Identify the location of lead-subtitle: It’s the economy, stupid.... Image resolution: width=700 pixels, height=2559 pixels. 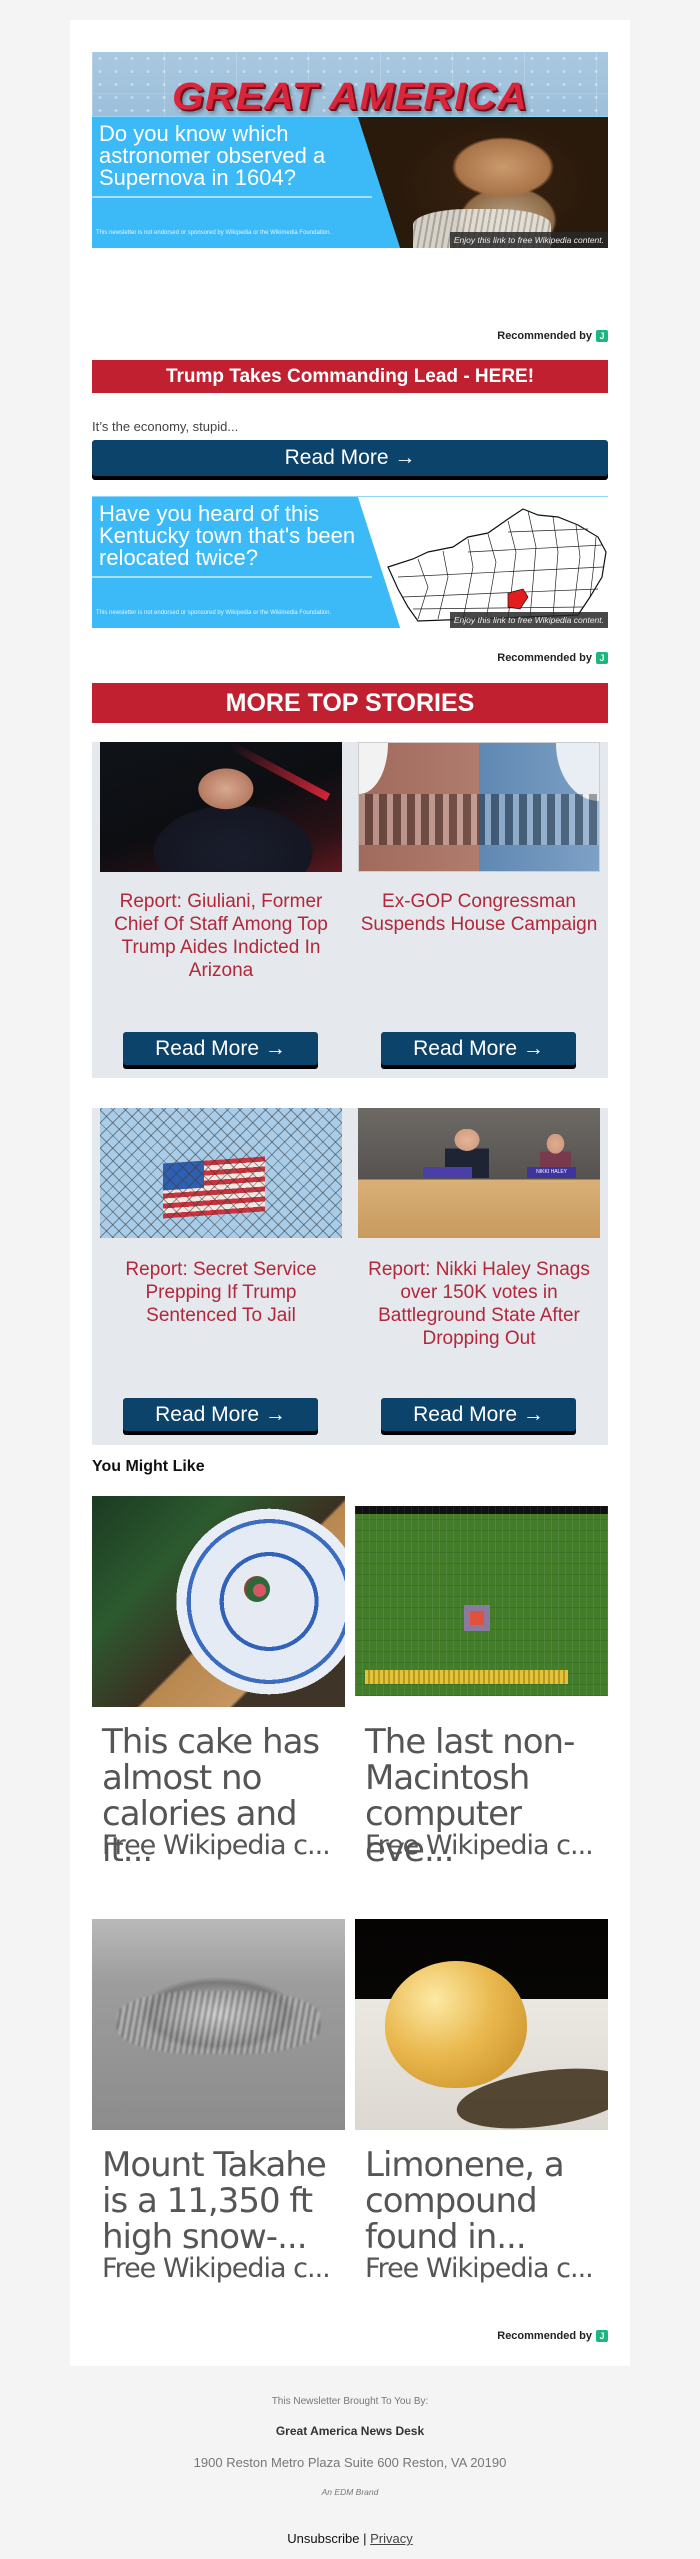
(165, 426).